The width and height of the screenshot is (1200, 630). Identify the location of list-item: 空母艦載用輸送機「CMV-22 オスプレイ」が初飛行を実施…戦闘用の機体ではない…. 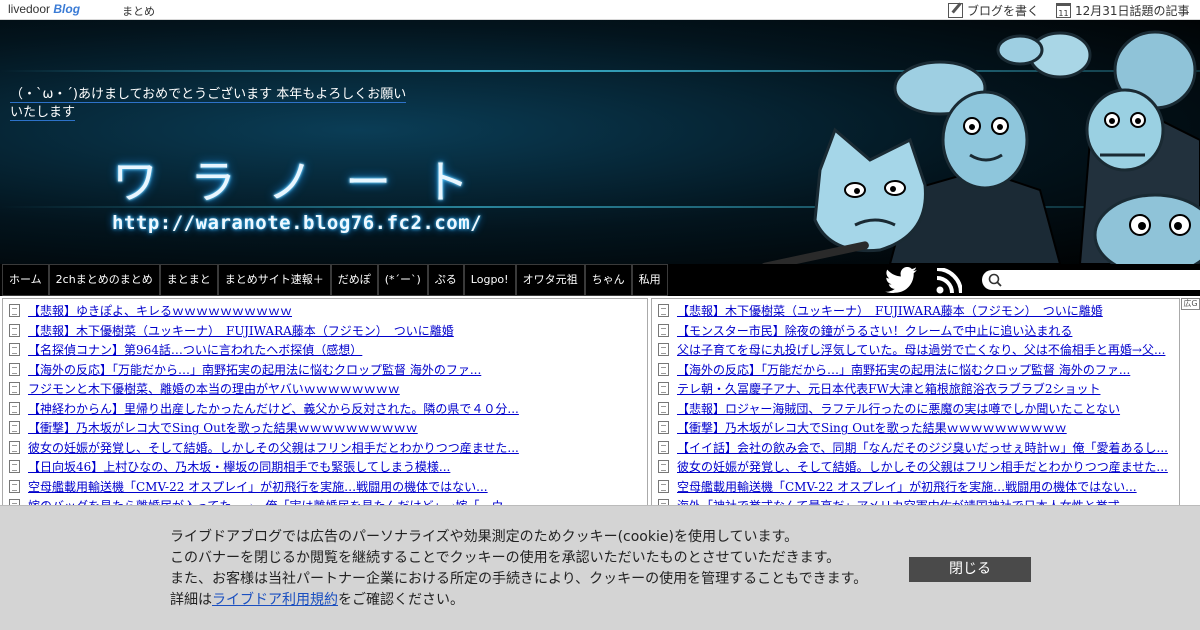
(915, 487).